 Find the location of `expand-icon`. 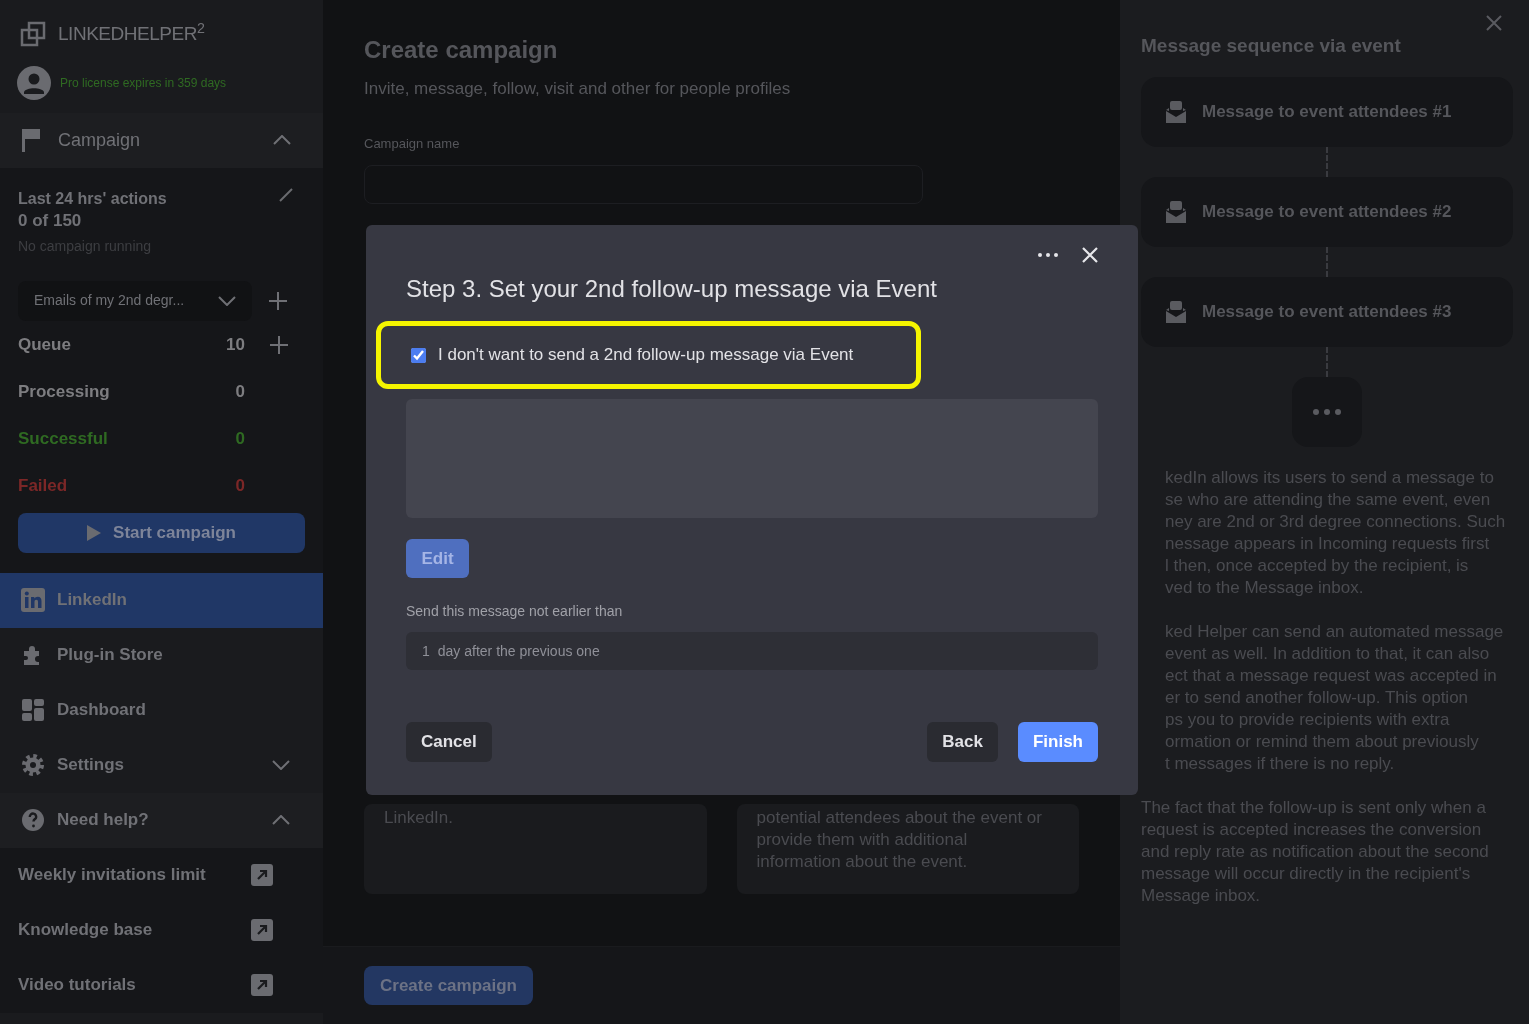

expand-icon is located at coordinates (281, 765).